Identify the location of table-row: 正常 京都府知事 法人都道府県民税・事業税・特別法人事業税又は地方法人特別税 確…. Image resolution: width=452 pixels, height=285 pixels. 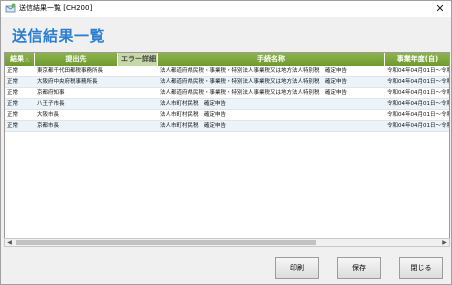
(227, 93).